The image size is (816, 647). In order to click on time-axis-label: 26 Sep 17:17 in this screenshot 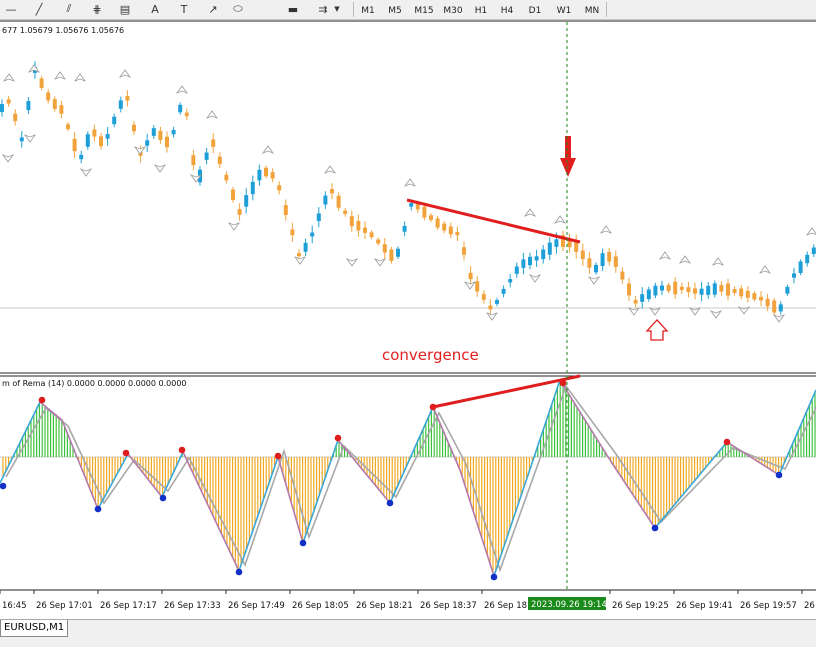, I will do `click(128, 606)`.